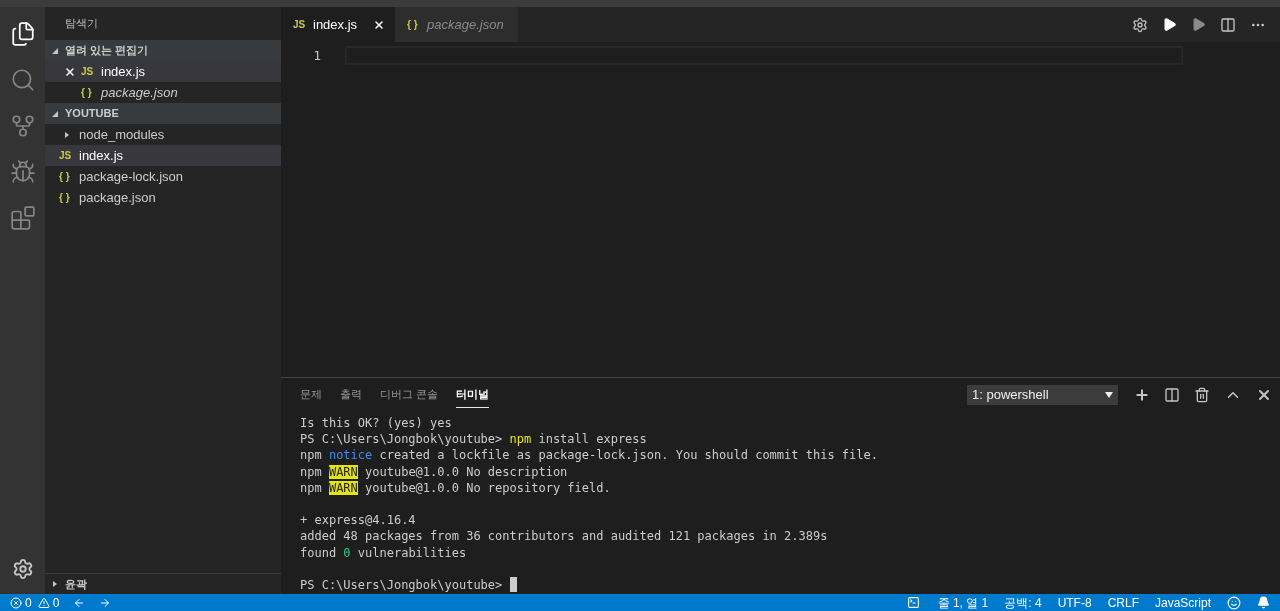 The image size is (1280, 611). Describe the element at coordinates (22, 80) in the screenshot. I see `search-icon` at that location.